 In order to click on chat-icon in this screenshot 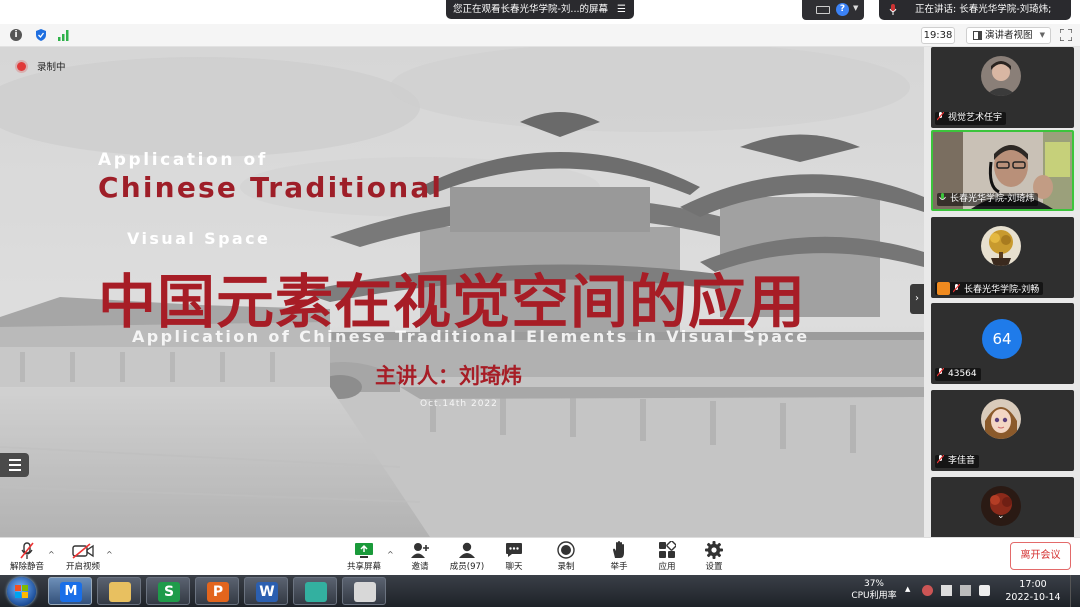, I will do `click(514, 550)`.